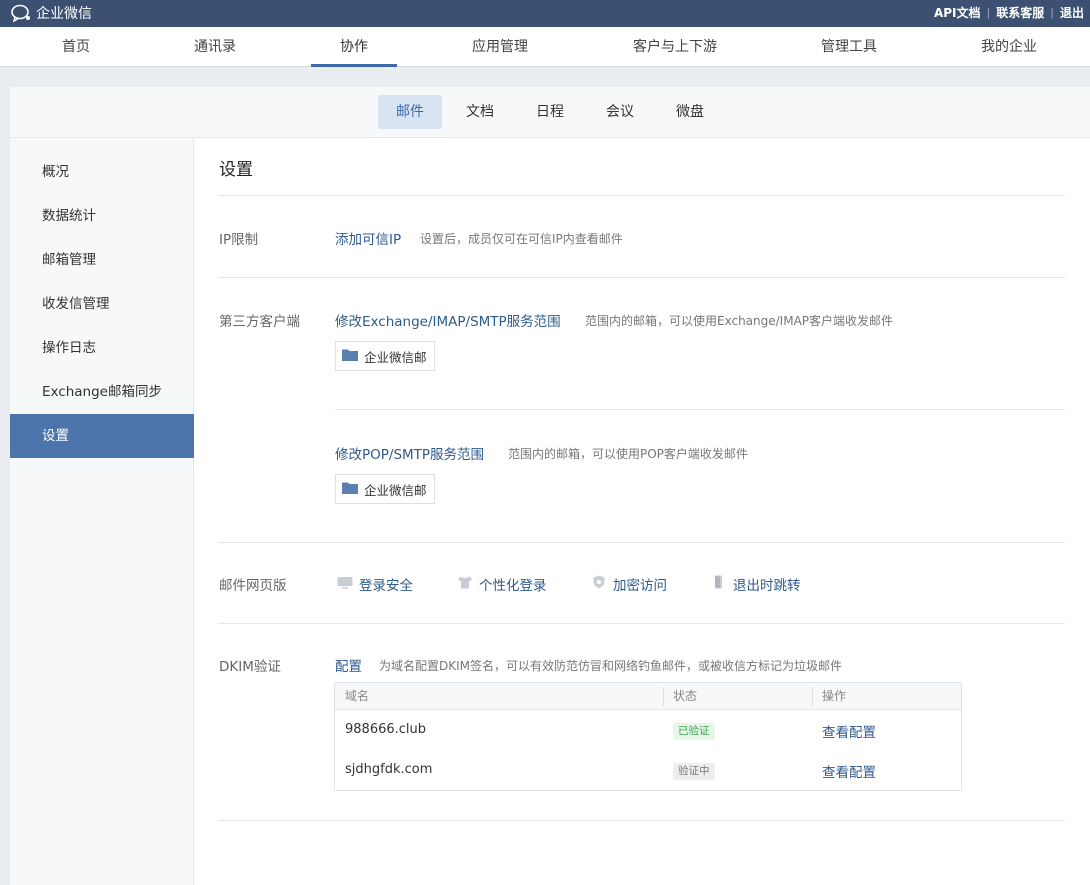 Image resolution: width=1090 pixels, height=885 pixels. I want to click on sidebar-item-overview: 概况, so click(102, 172).